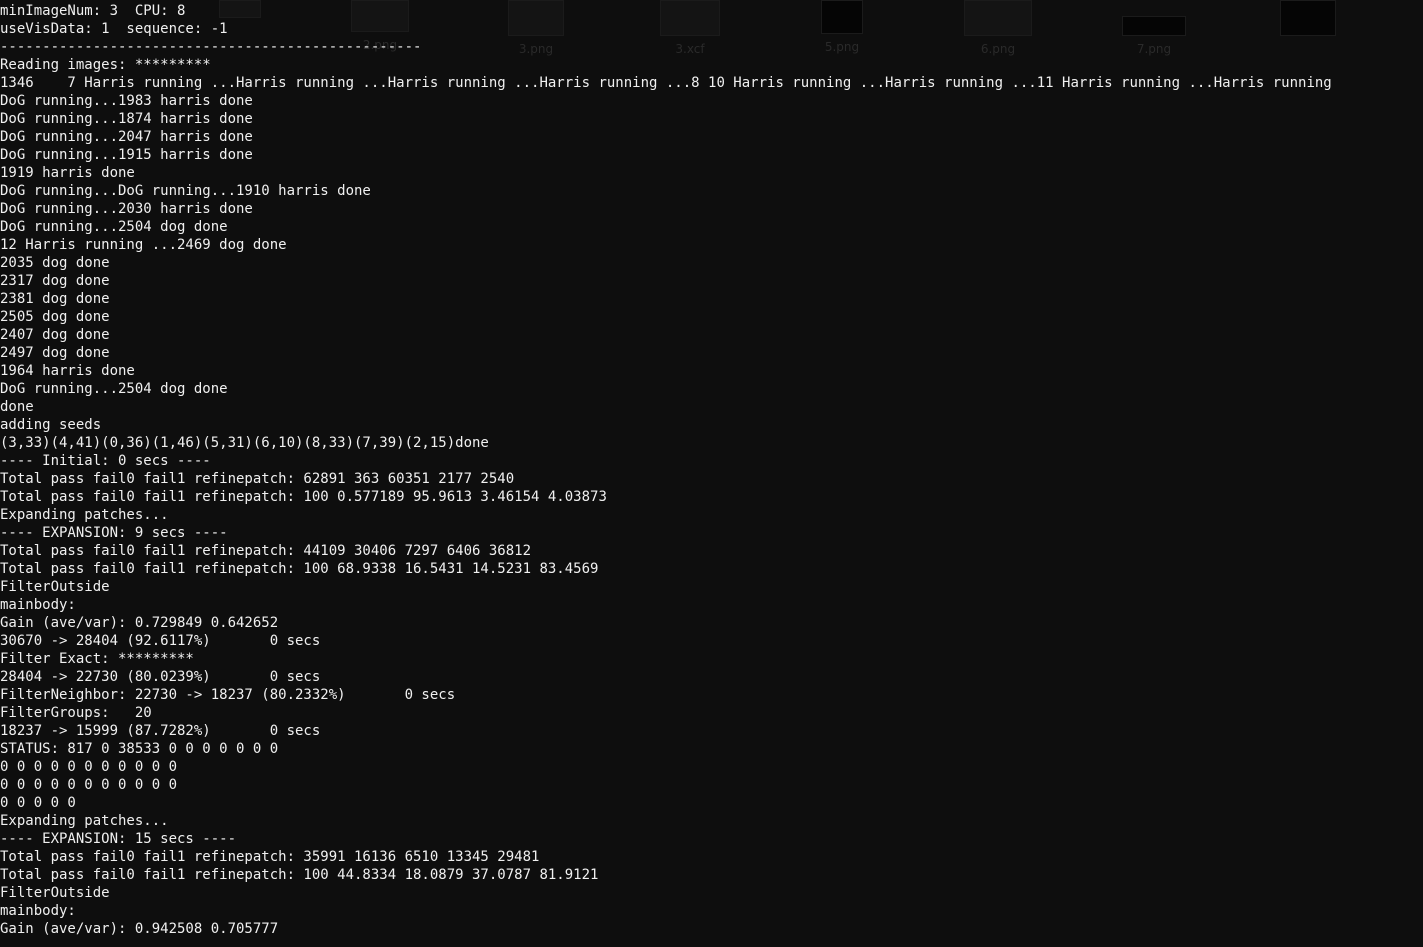 The width and height of the screenshot is (1423, 947). Describe the element at coordinates (93, 11) in the screenshot. I see `terminal-line: minImageNum: 3 CPU: 8` at that location.